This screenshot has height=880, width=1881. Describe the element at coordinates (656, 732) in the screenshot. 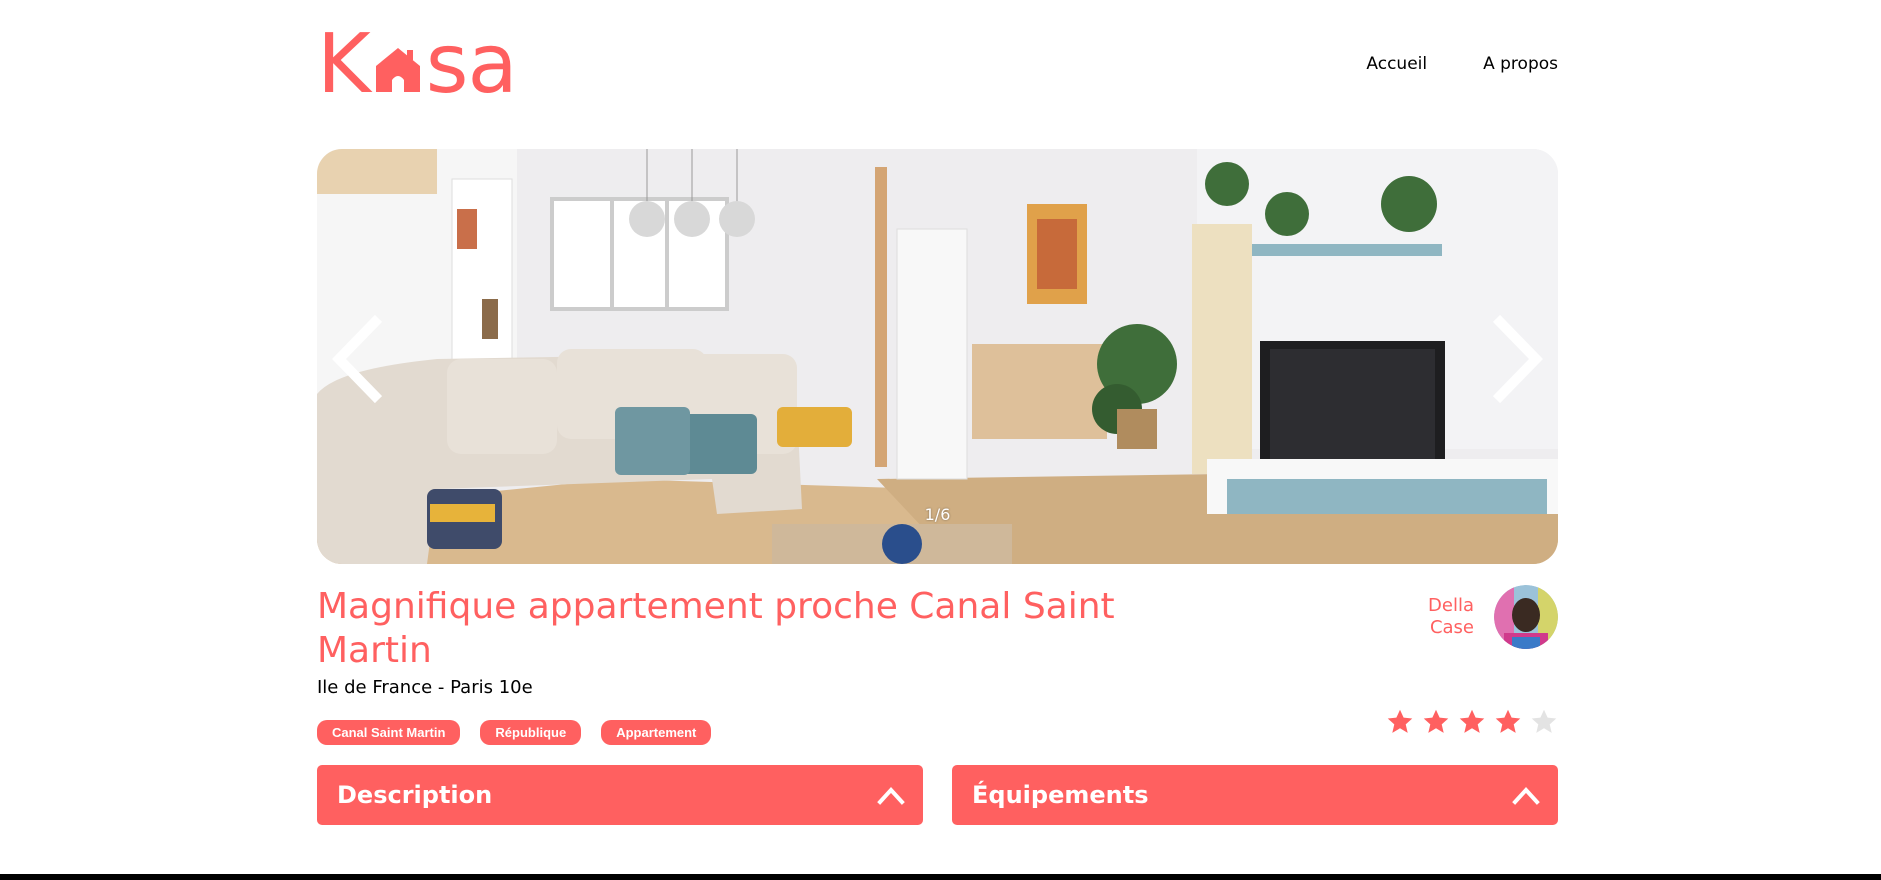

I see `tag: Appartement` at that location.